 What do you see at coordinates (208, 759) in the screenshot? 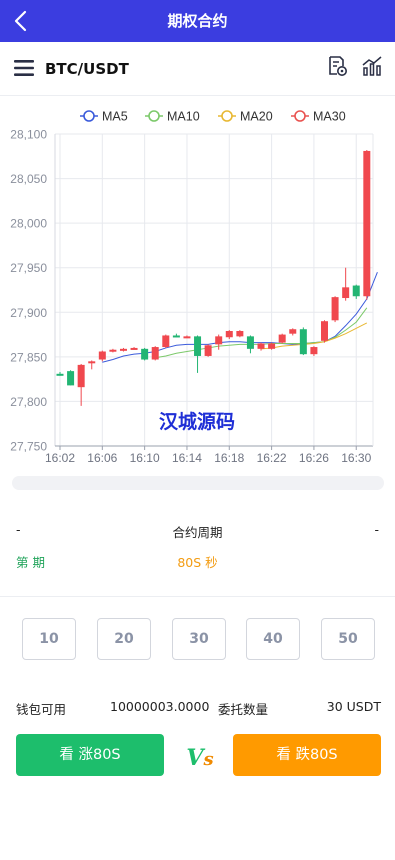
I see `vs-s: s` at bounding box center [208, 759].